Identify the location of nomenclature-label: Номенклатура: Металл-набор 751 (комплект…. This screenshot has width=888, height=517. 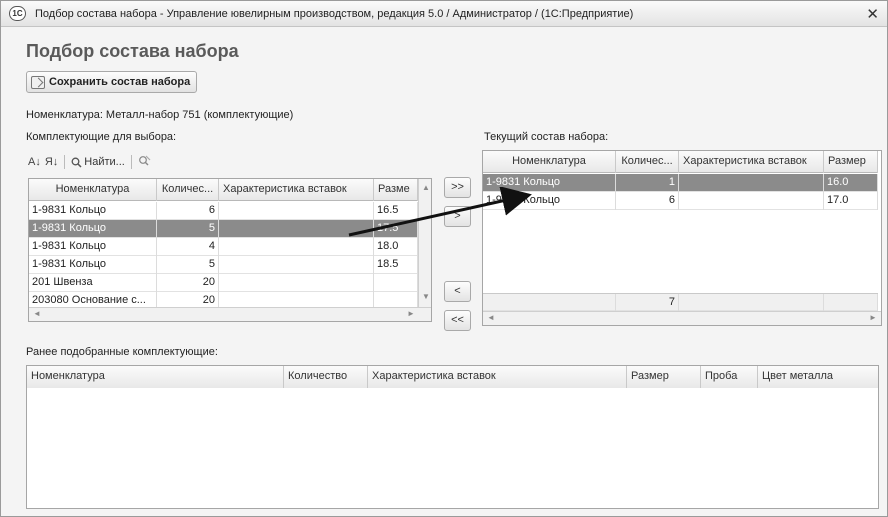
(160, 115).